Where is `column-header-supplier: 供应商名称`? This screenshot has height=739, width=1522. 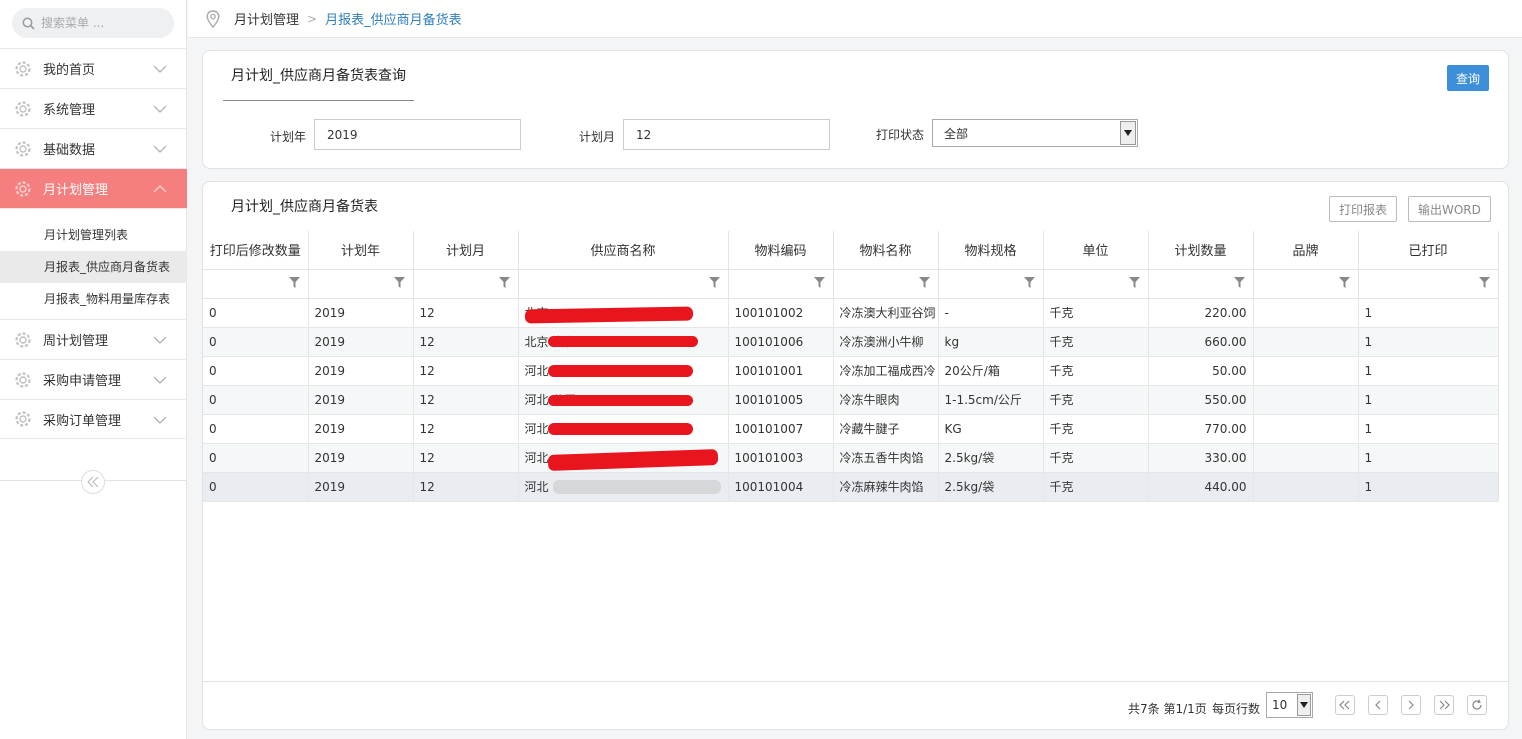
column-header-supplier: 供应商名称 is located at coordinates (623, 250).